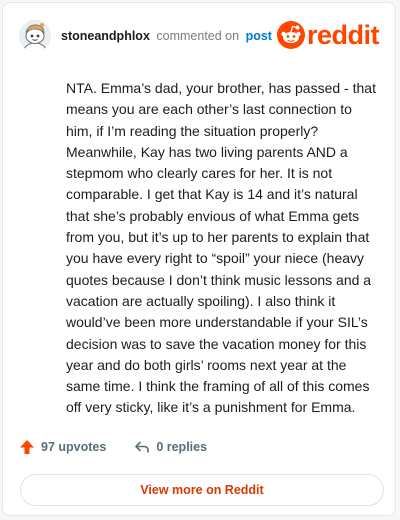 This screenshot has height=520, width=400. What do you see at coordinates (27, 447) in the screenshot?
I see `upvote-arrow-icon` at bounding box center [27, 447].